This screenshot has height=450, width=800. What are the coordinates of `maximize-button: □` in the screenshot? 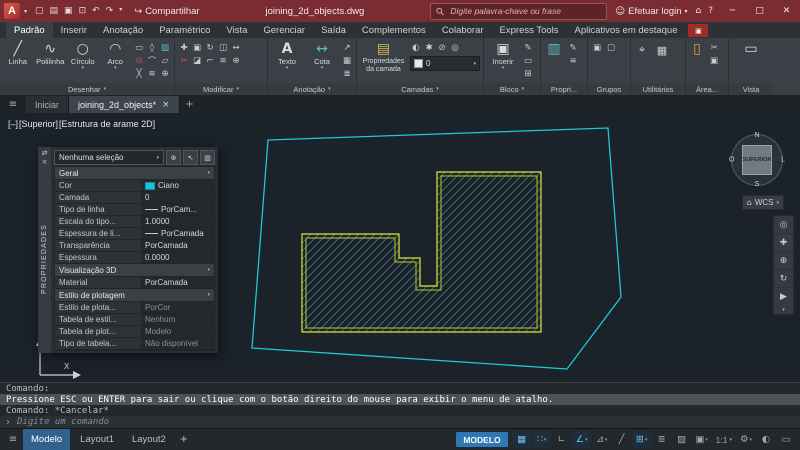 It's located at (759, 11).